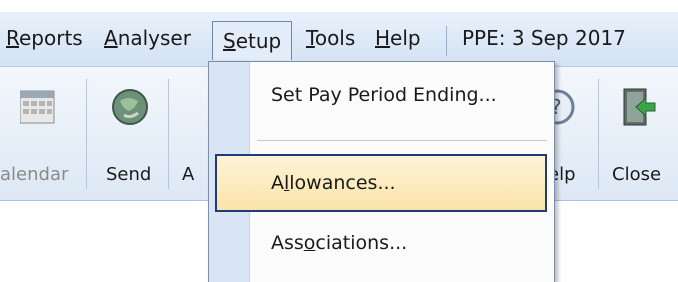 Image resolution: width=678 pixels, height=282 pixels. What do you see at coordinates (339, 6) in the screenshot?
I see `window-top-edge` at bounding box center [339, 6].